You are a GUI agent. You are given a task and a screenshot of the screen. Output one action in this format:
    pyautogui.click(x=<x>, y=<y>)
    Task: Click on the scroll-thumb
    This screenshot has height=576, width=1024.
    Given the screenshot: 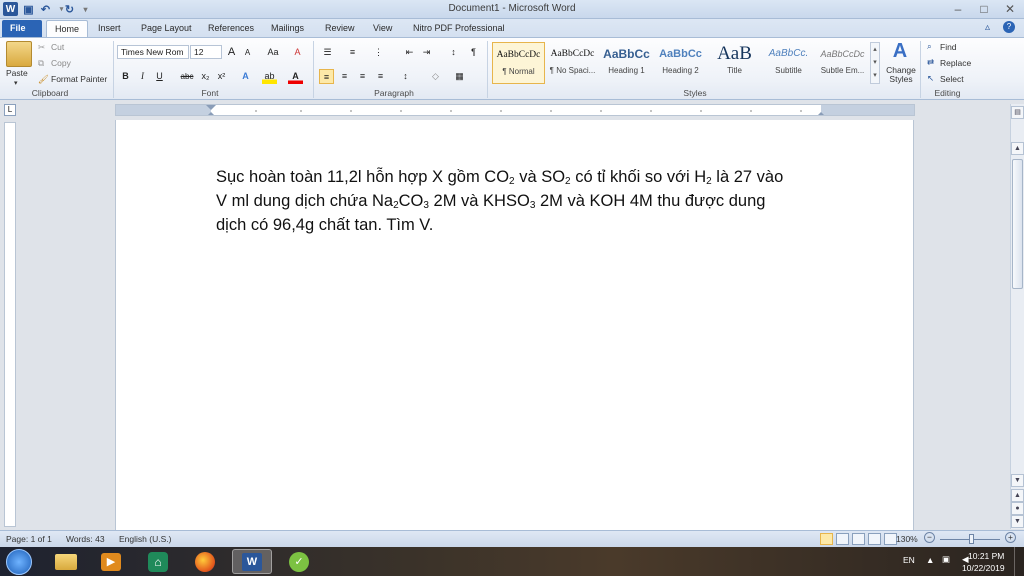 What is the action you would take?
    pyautogui.click(x=1017, y=224)
    